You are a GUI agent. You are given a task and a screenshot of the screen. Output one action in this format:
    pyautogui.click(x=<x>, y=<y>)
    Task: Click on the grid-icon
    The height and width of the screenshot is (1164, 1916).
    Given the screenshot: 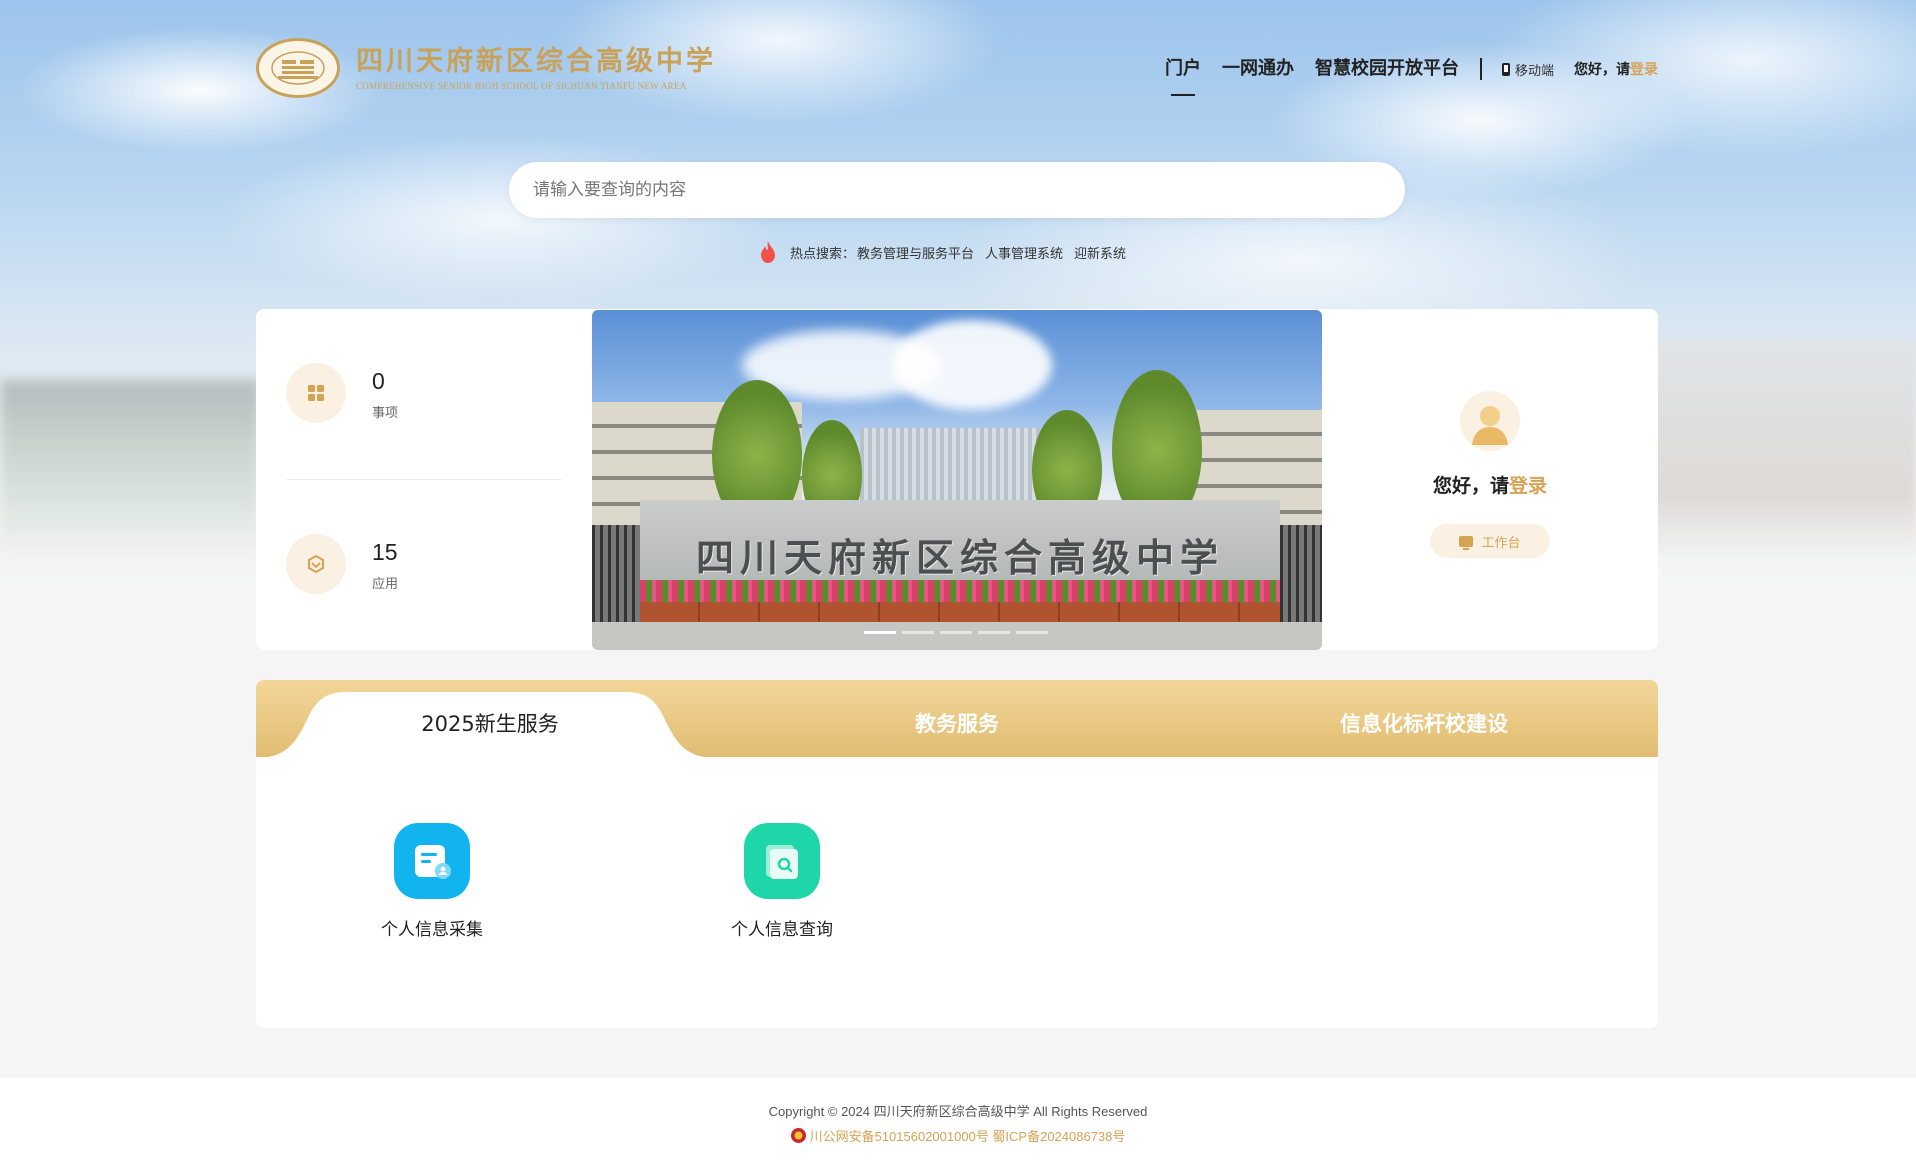 What is the action you would take?
    pyautogui.click(x=316, y=393)
    